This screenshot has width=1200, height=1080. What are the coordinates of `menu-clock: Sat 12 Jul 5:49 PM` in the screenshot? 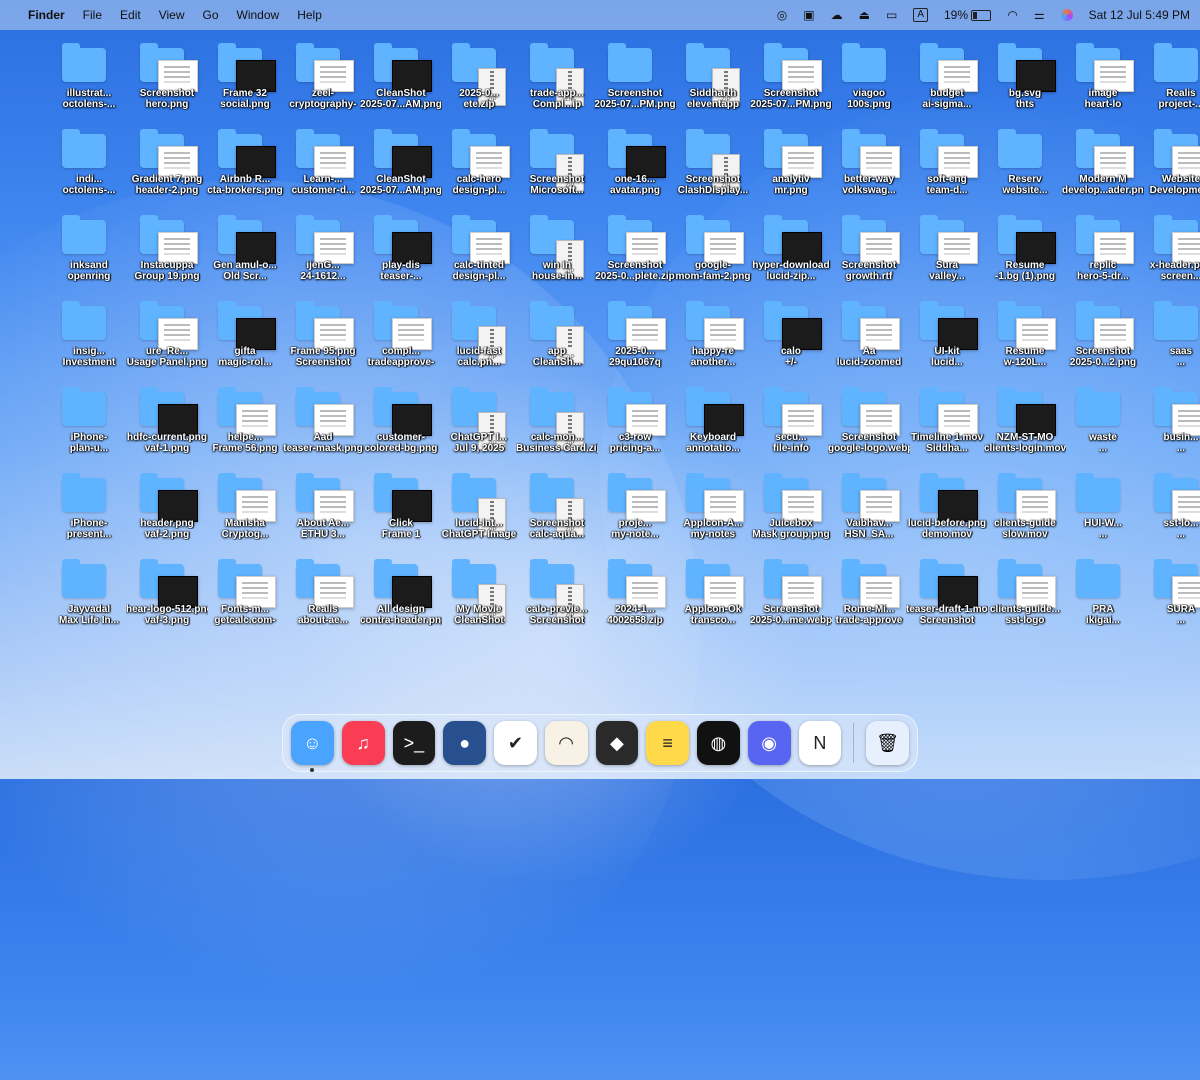 It's located at (1139, 15).